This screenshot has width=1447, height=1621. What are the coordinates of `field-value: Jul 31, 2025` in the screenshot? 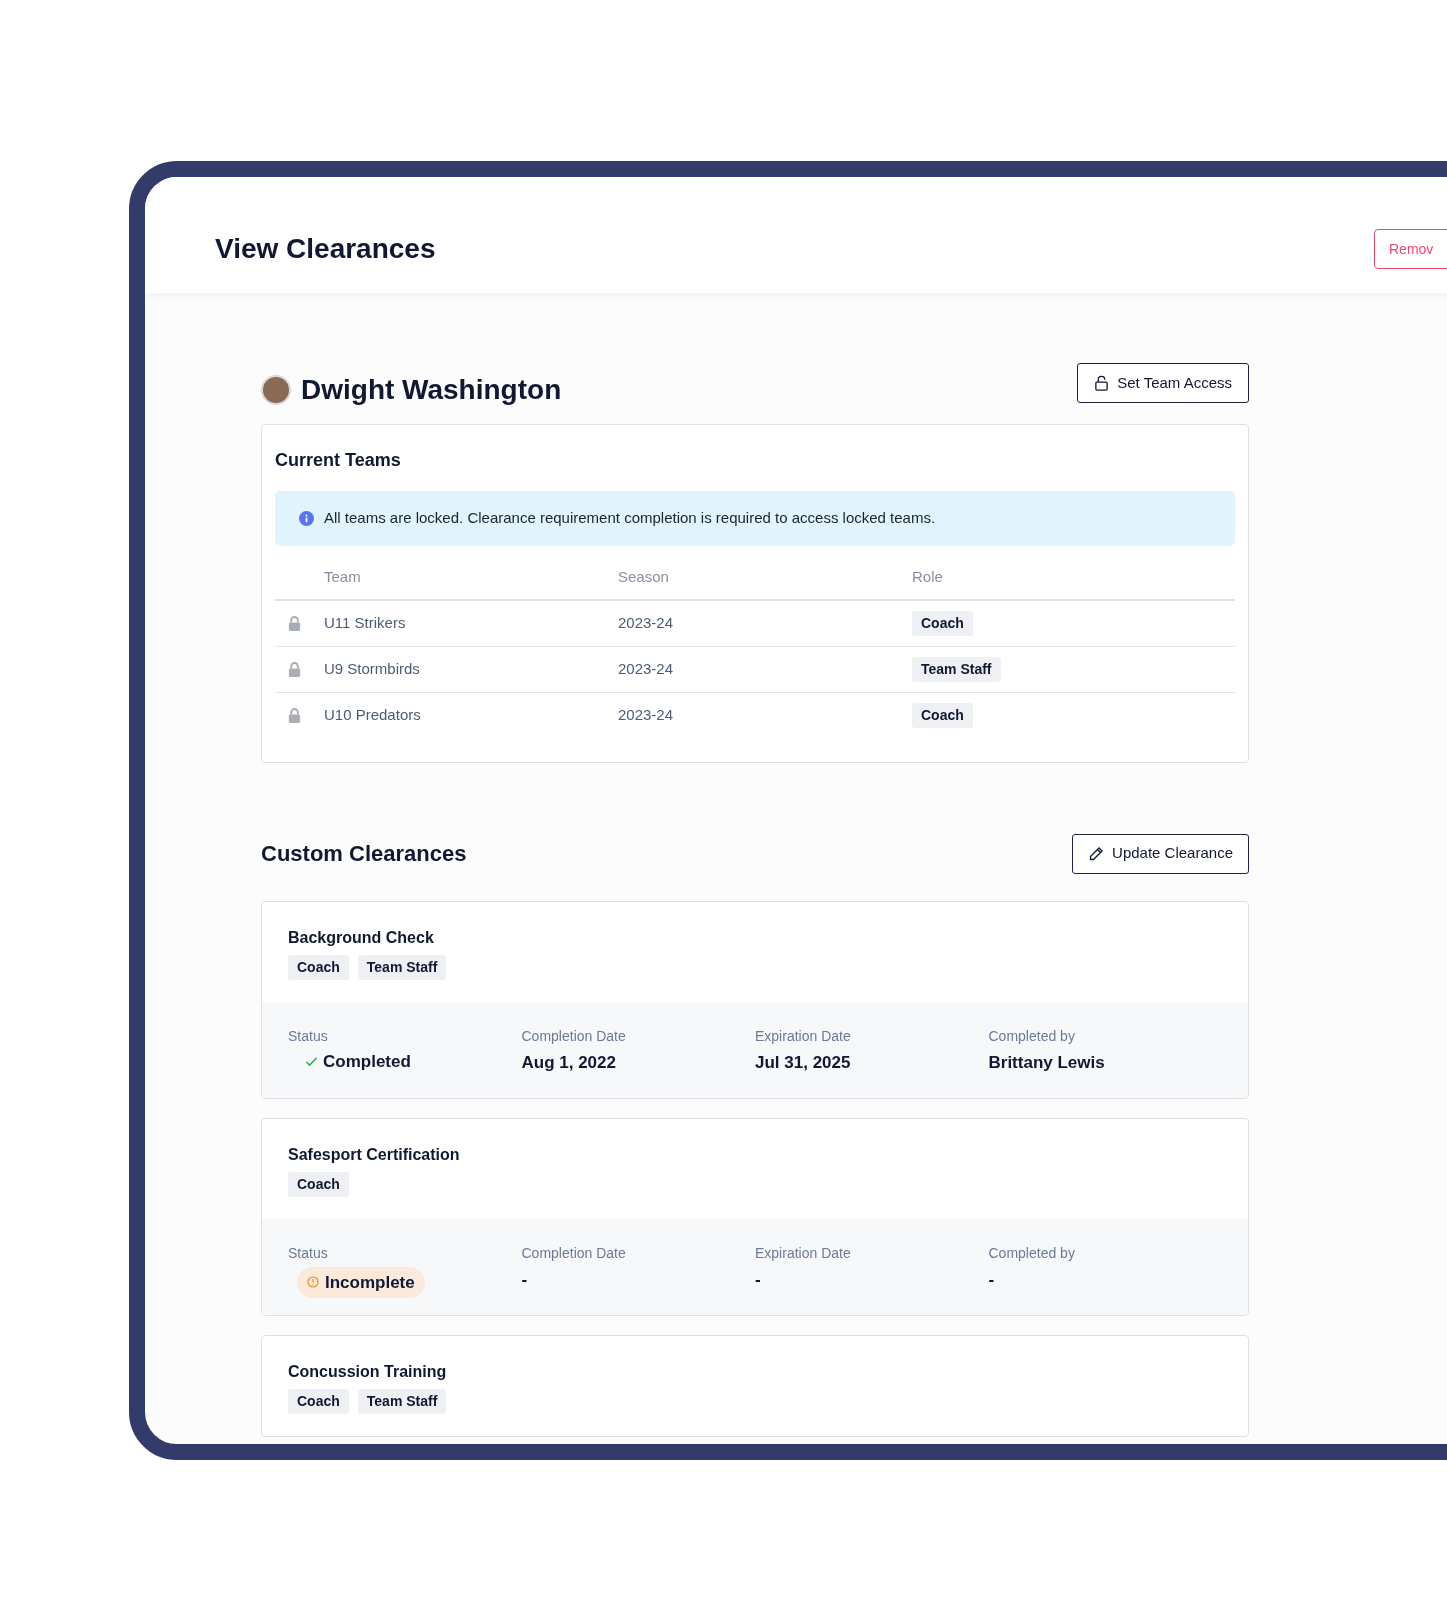 It's located at (803, 1062).